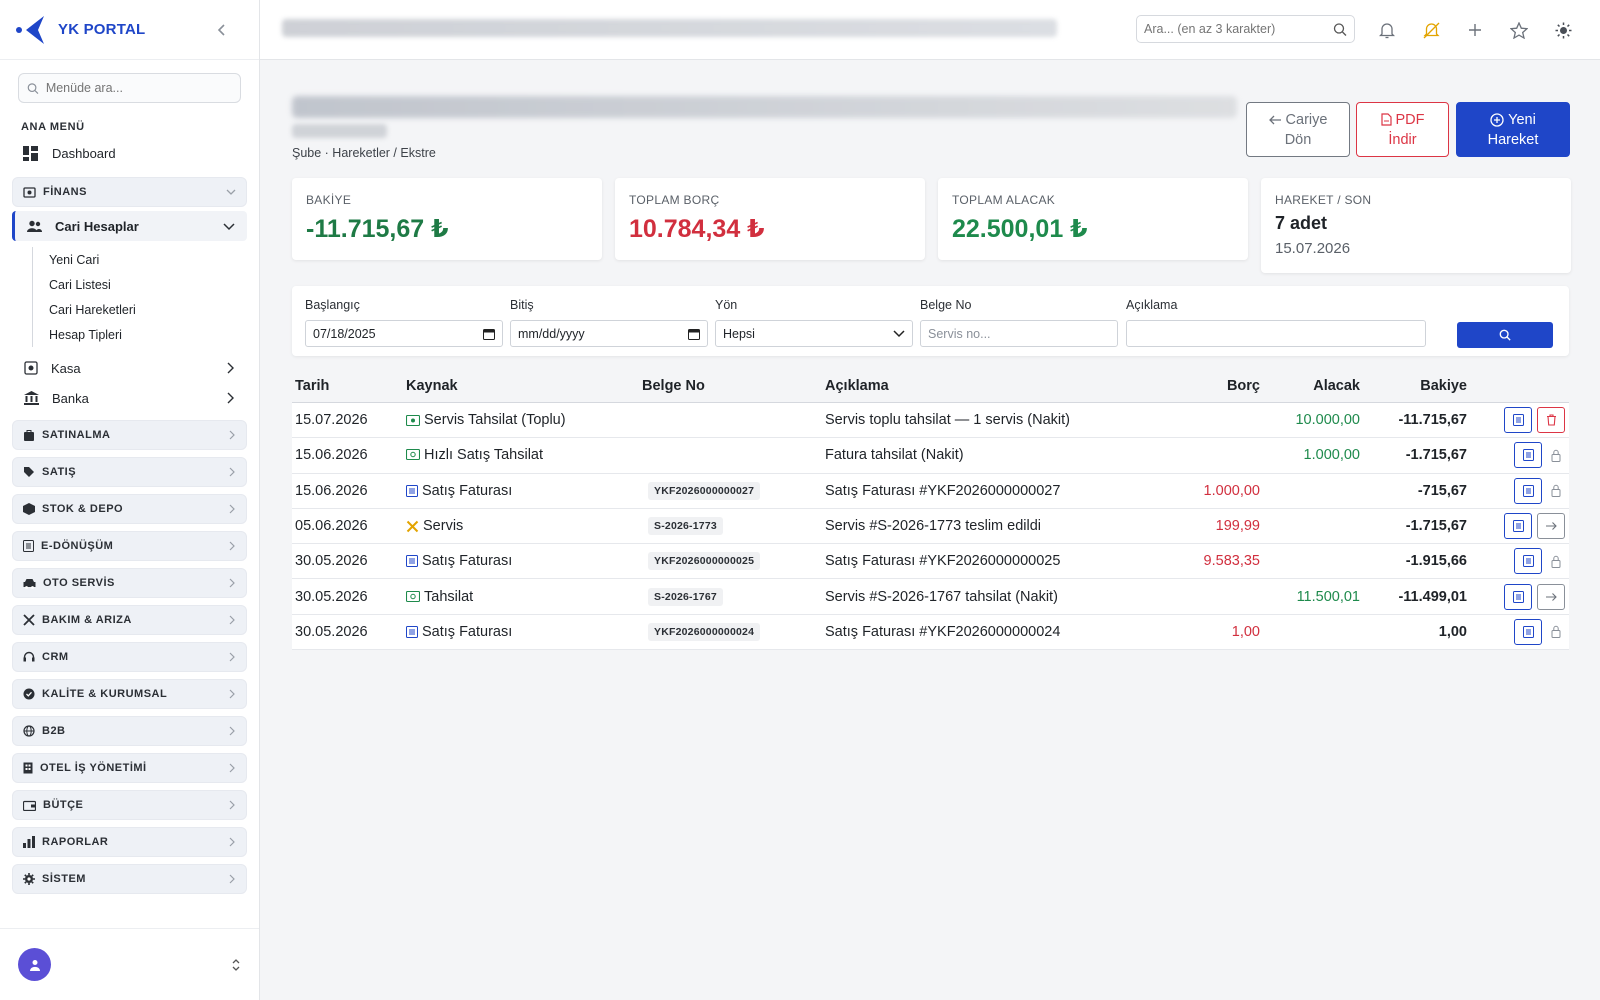 The image size is (1600, 1000). I want to click on page-title-code, so click(339, 131).